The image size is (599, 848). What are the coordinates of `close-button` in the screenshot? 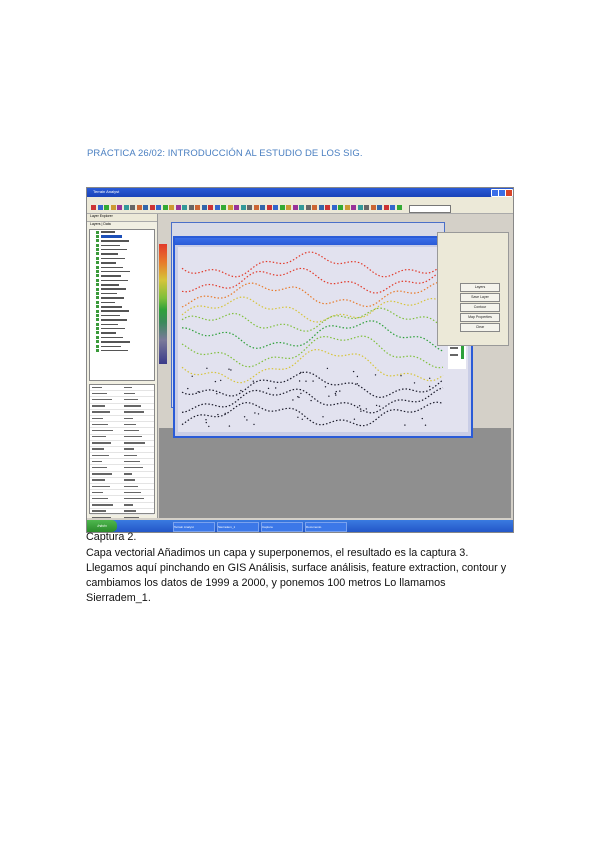 It's located at (509, 193).